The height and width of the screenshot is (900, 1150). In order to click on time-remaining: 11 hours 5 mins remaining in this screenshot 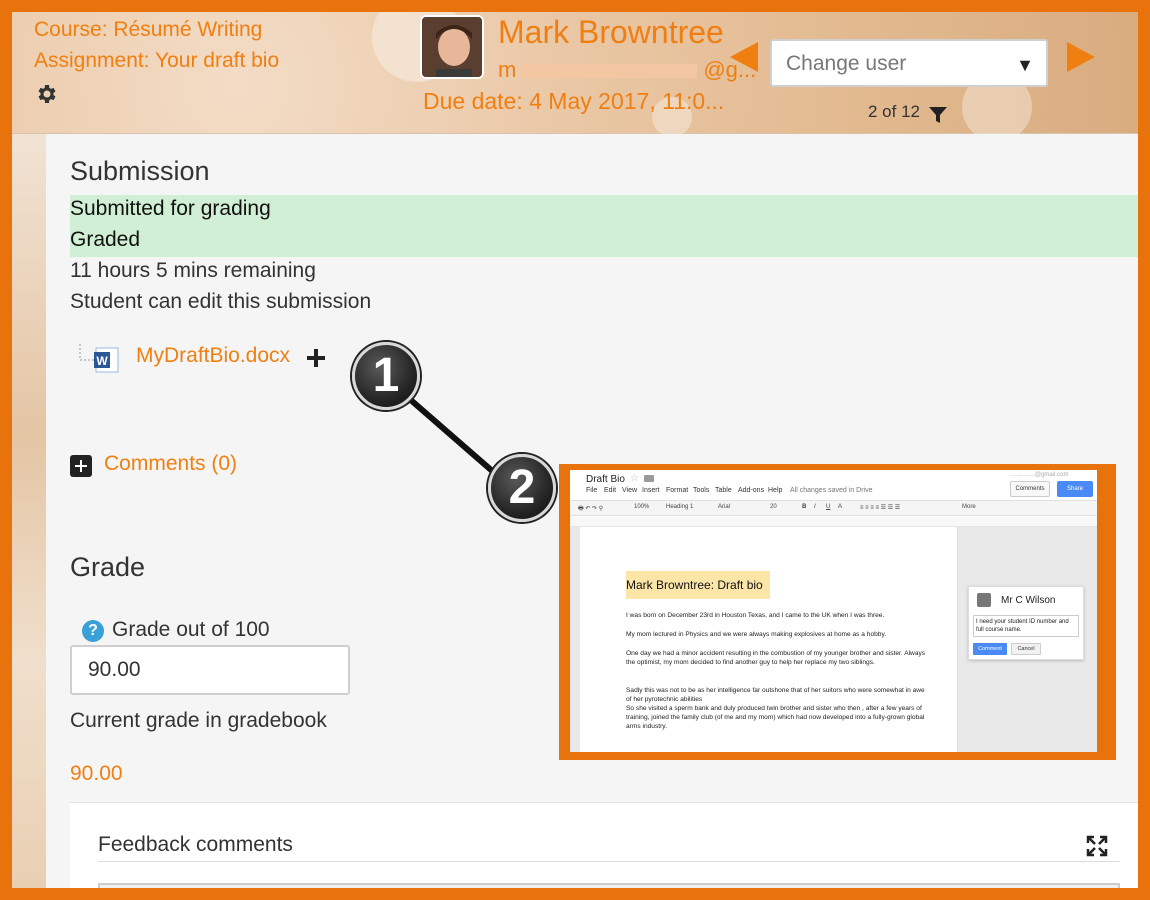, I will do `click(193, 270)`.